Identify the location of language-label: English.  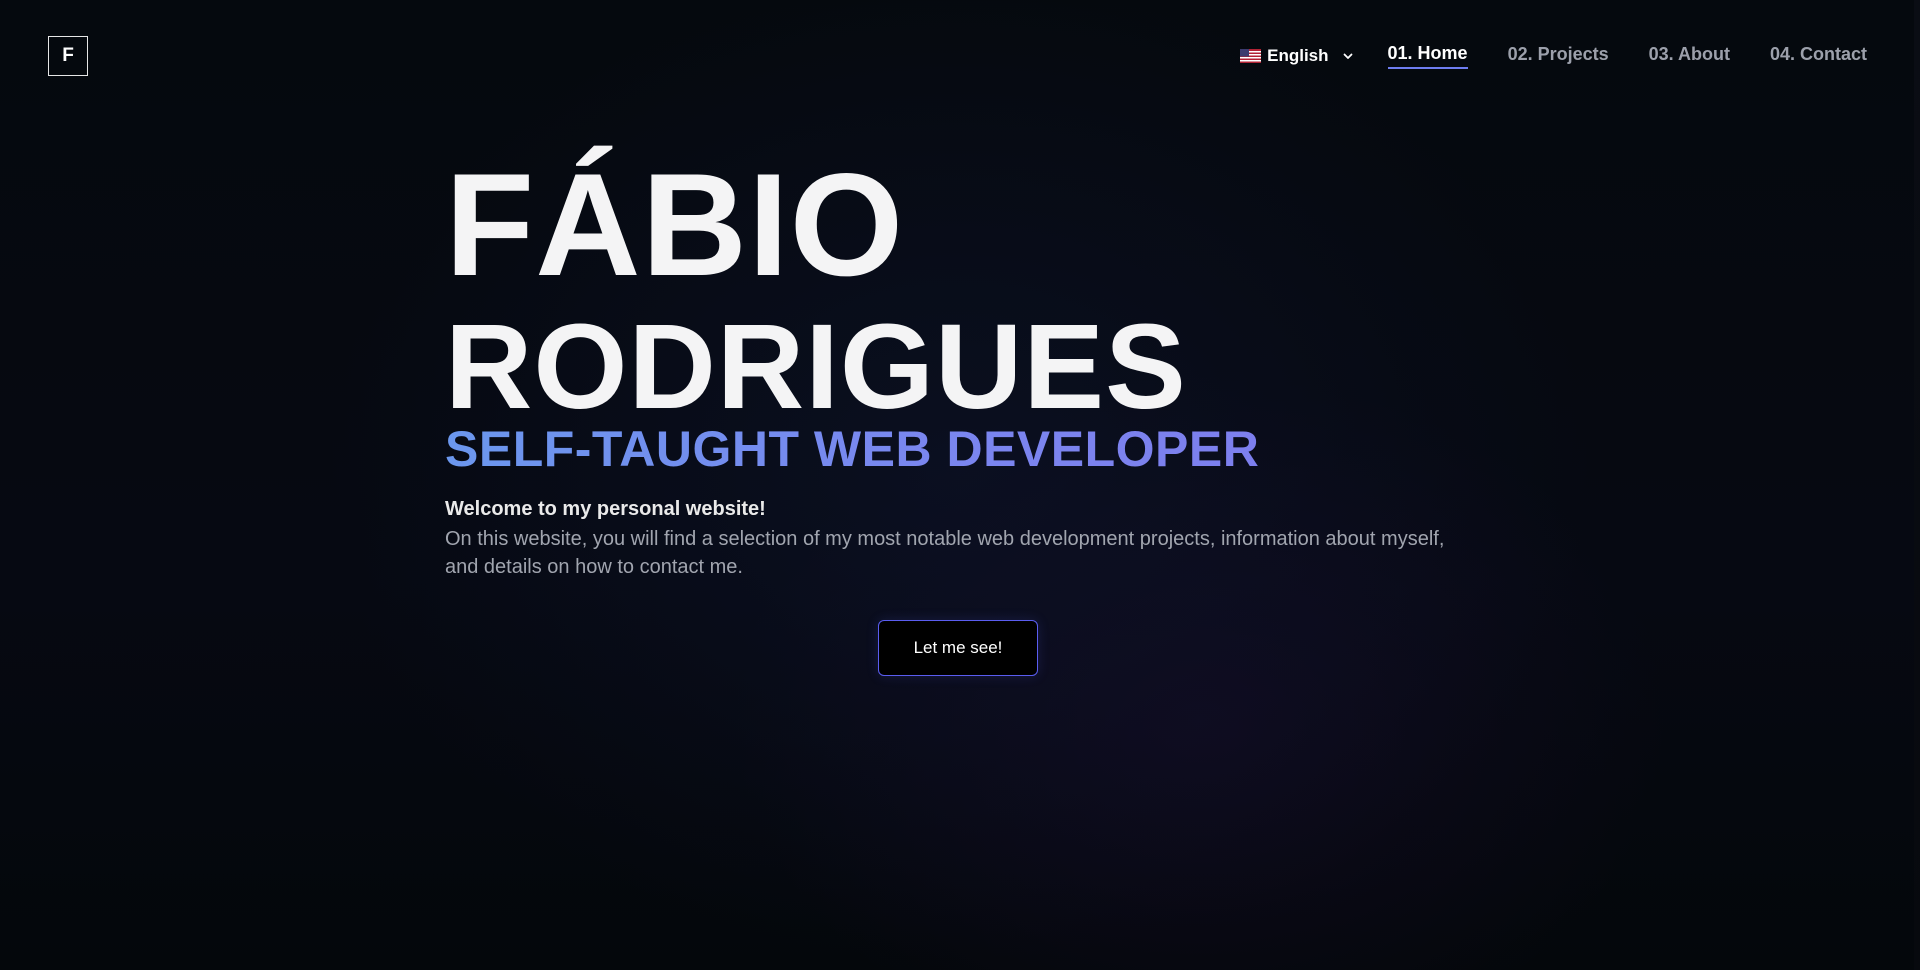
(1298, 55).